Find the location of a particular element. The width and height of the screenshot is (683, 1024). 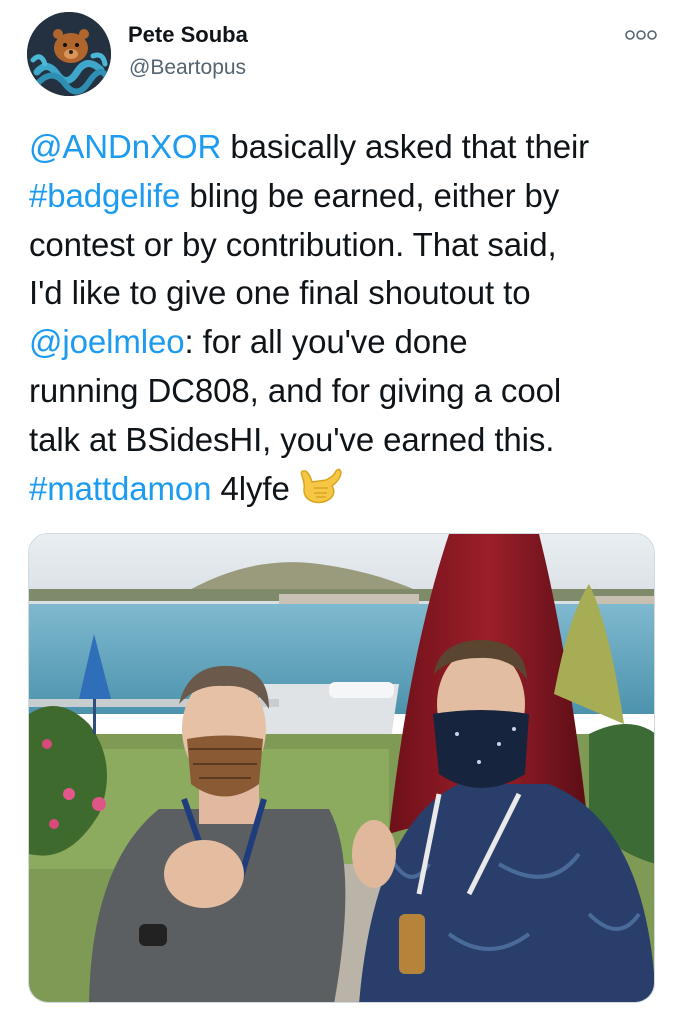

tweet-line-text: I'd like to give one final shoutout to is located at coordinates (280, 293).